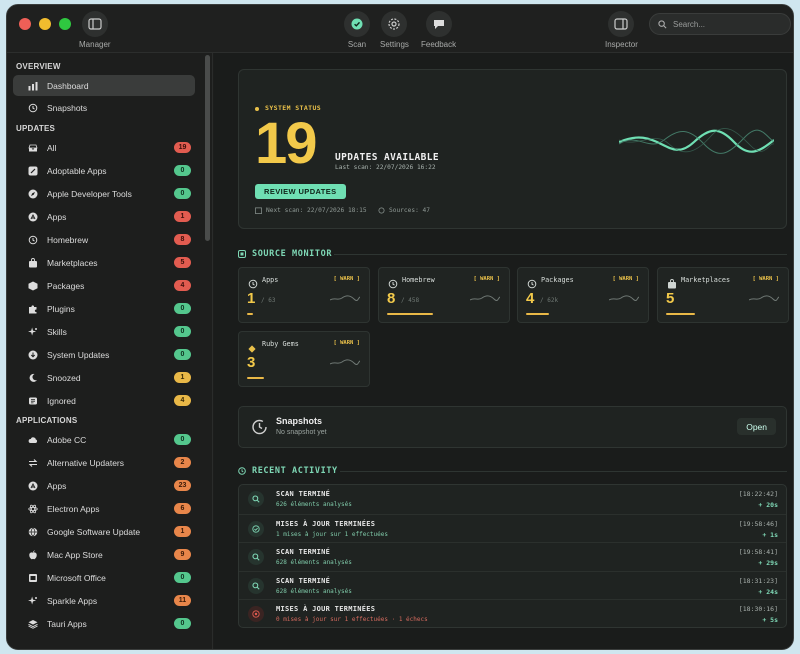  What do you see at coordinates (300, 191) in the screenshot?
I see `review-updates-button: REVIEW UPDATES` at bounding box center [300, 191].